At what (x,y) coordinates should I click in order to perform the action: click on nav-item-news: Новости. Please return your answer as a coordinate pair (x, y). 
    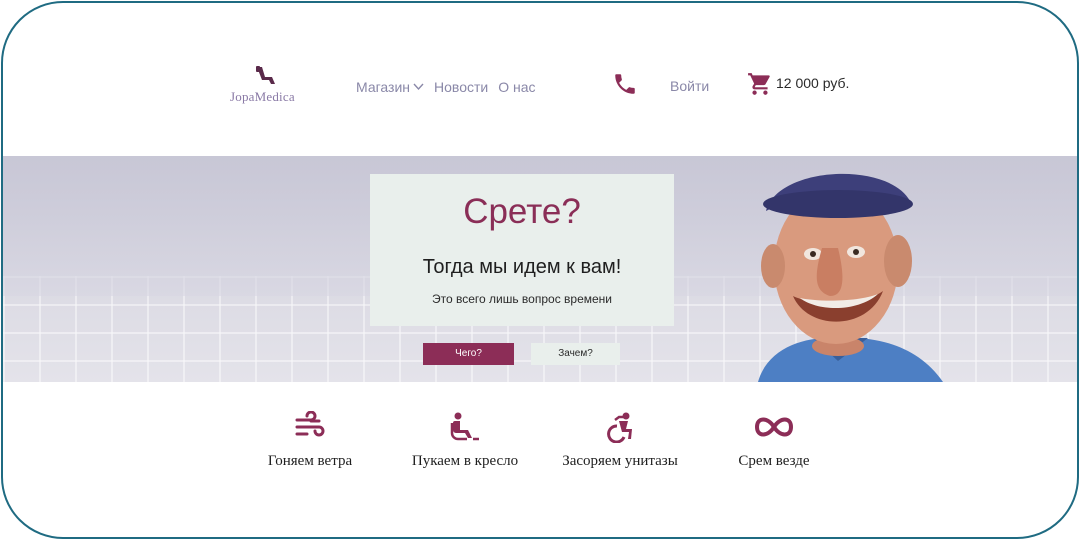
    Looking at the image, I should click on (461, 87).